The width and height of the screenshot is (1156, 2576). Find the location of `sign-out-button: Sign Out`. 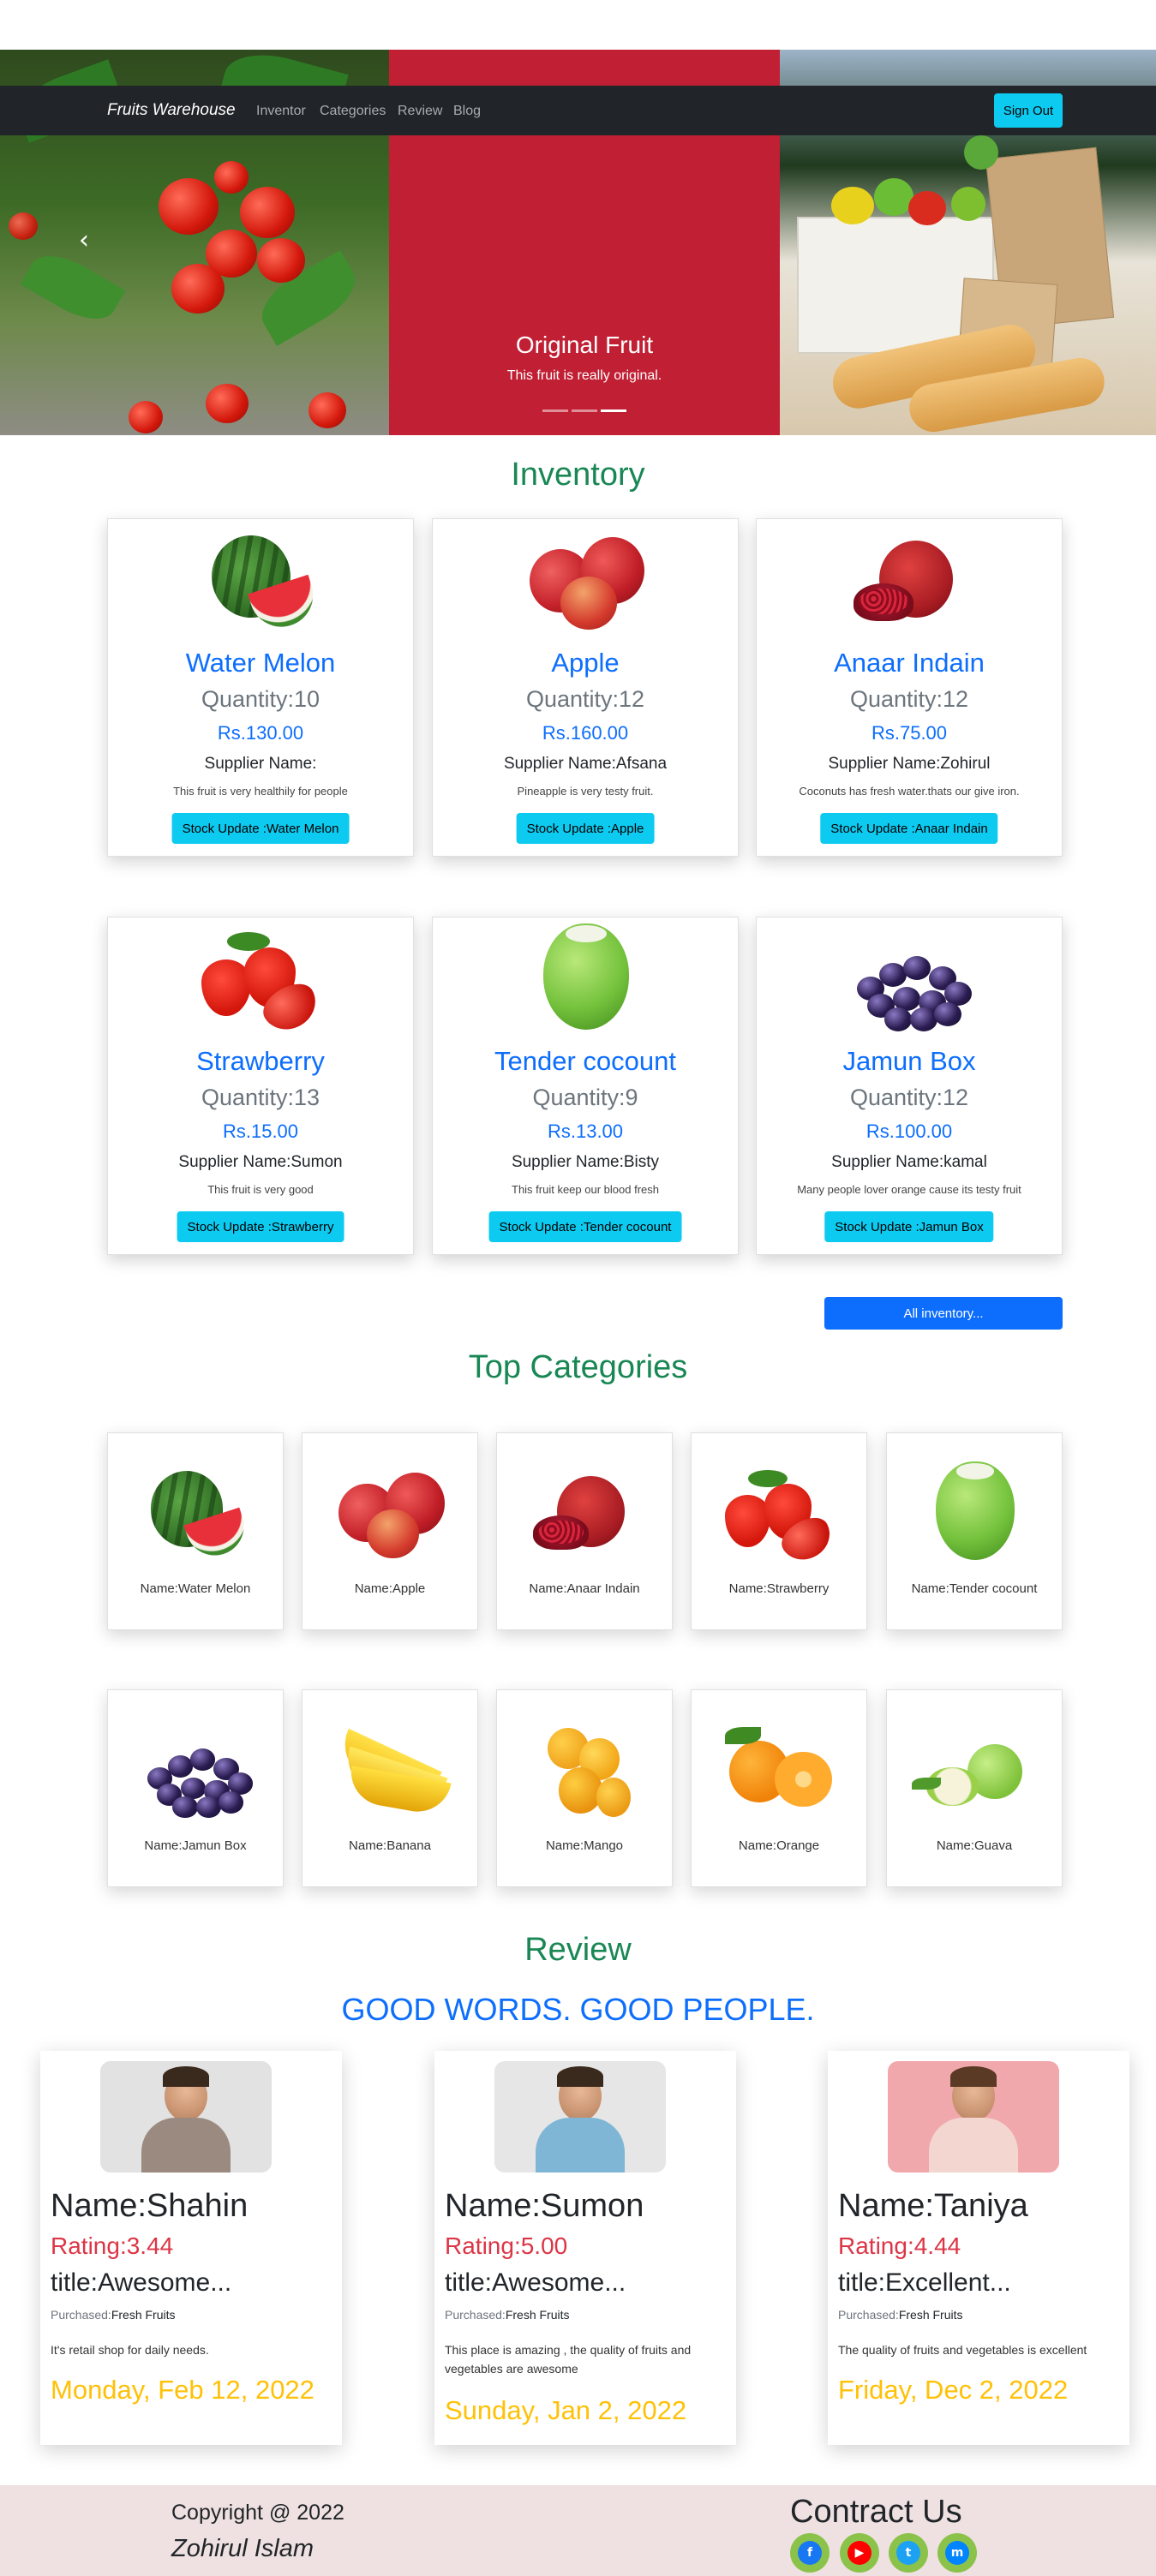

sign-out-button: Sign Out is located at coordinates (1029, 111).